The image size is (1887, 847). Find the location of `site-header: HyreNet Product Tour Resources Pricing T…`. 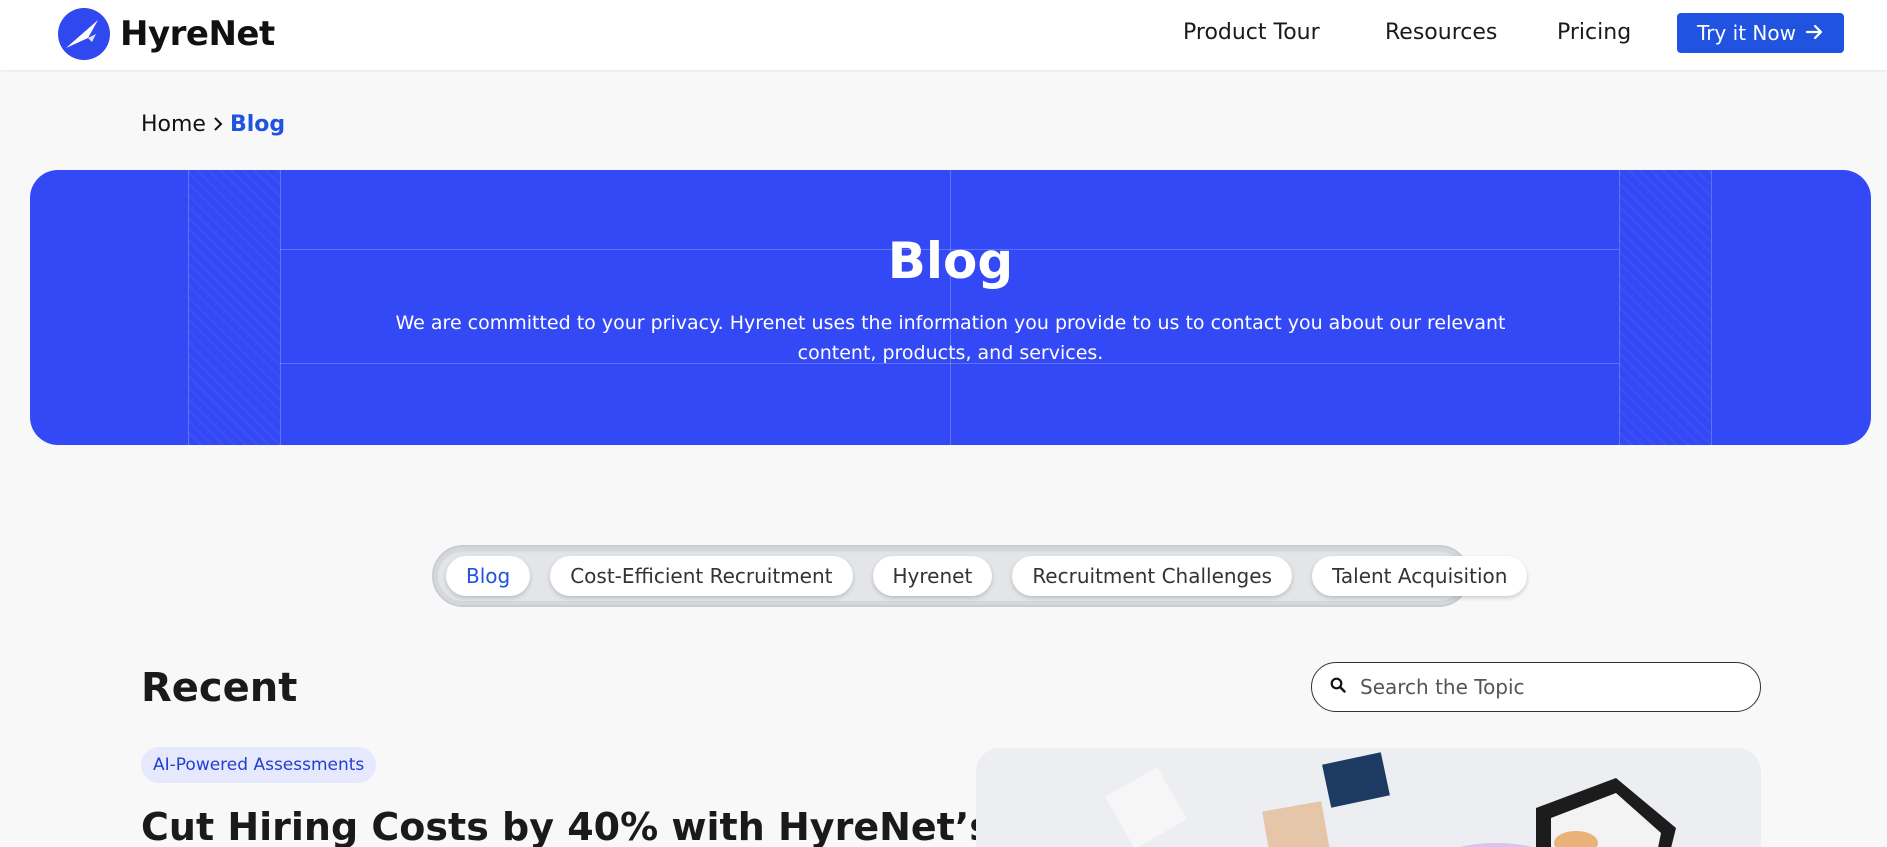

site-header: HyreNet Product Tour Resources Pricing T… is located at coordinates (943, 35).